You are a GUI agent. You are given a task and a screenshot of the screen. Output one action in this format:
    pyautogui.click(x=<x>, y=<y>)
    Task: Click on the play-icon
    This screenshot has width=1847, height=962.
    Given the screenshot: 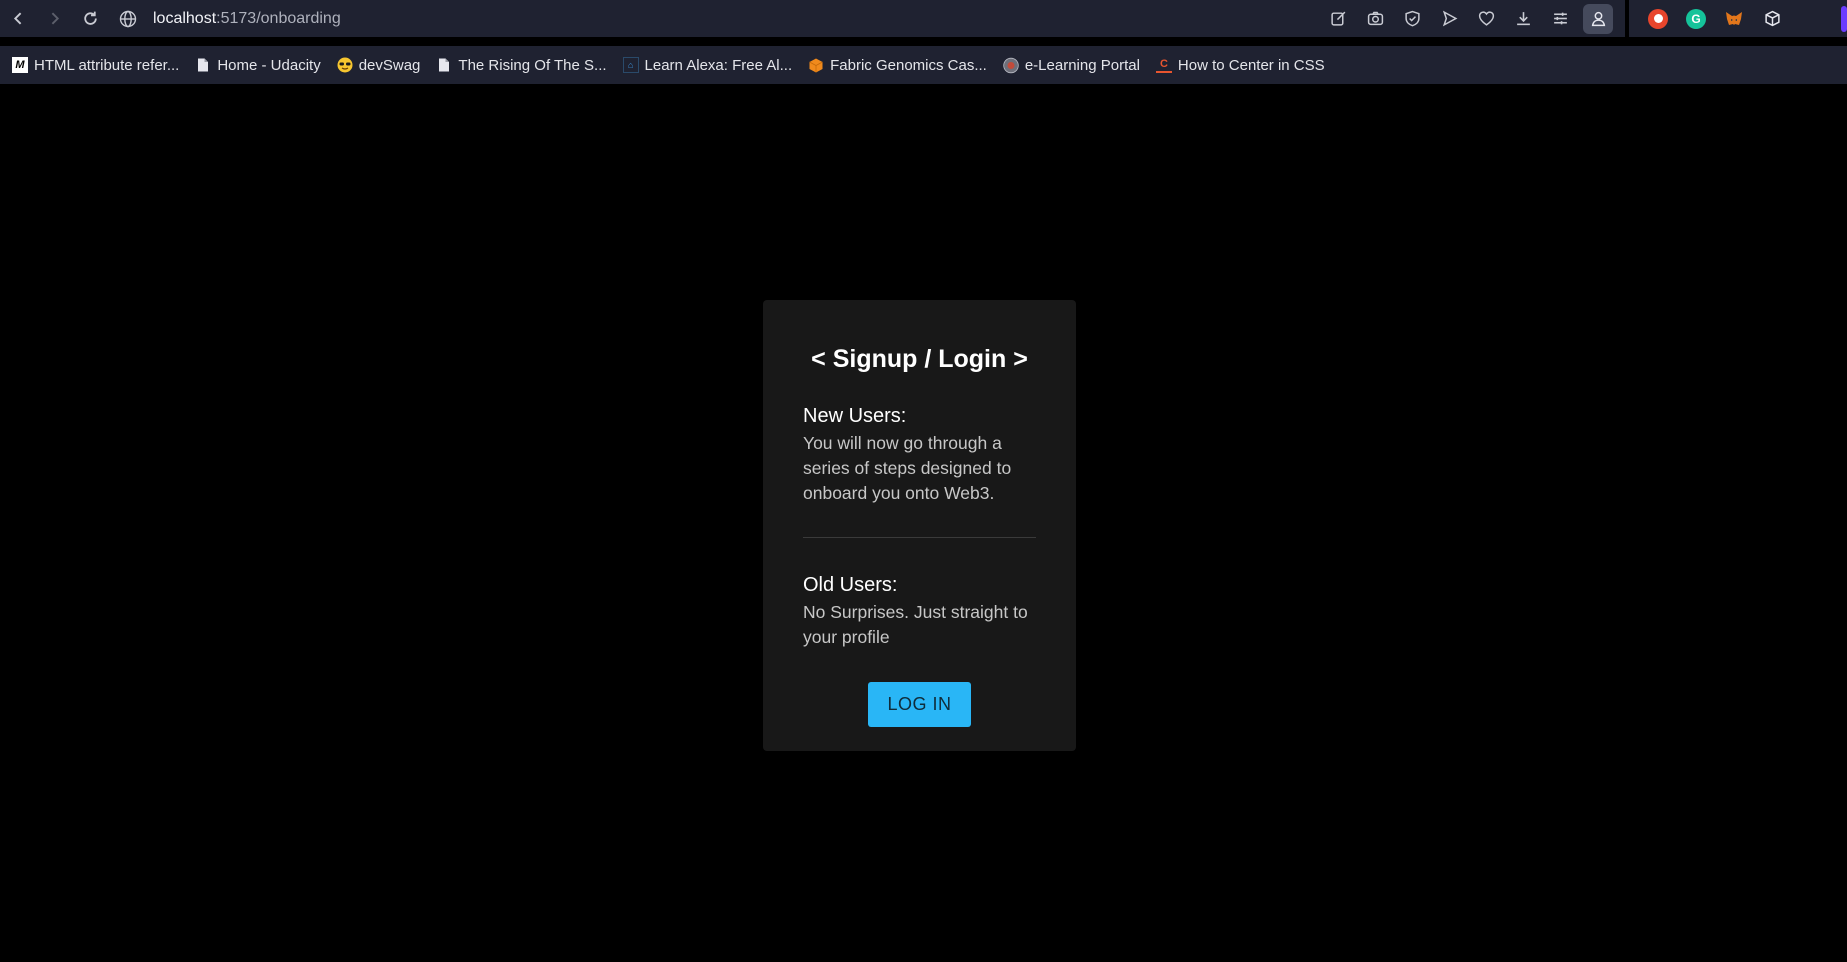 What is the action you would take?
    pyautogui.click(x=1449, y=18)
    